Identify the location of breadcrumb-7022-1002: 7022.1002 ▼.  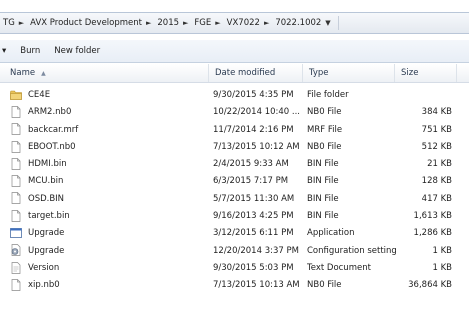
(302, 23).